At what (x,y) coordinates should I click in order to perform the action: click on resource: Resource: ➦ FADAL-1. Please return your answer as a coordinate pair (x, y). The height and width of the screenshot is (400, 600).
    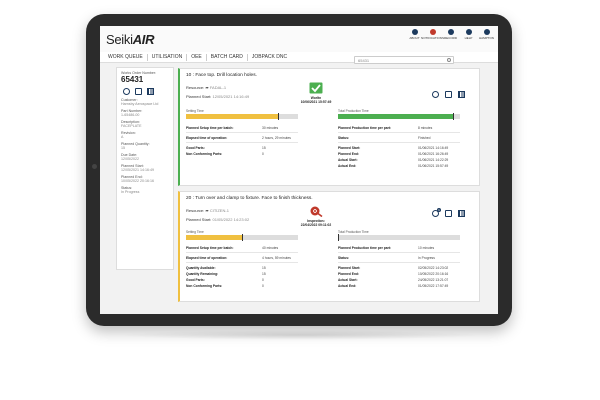
    Looking at the image, I should click on (206, 87).